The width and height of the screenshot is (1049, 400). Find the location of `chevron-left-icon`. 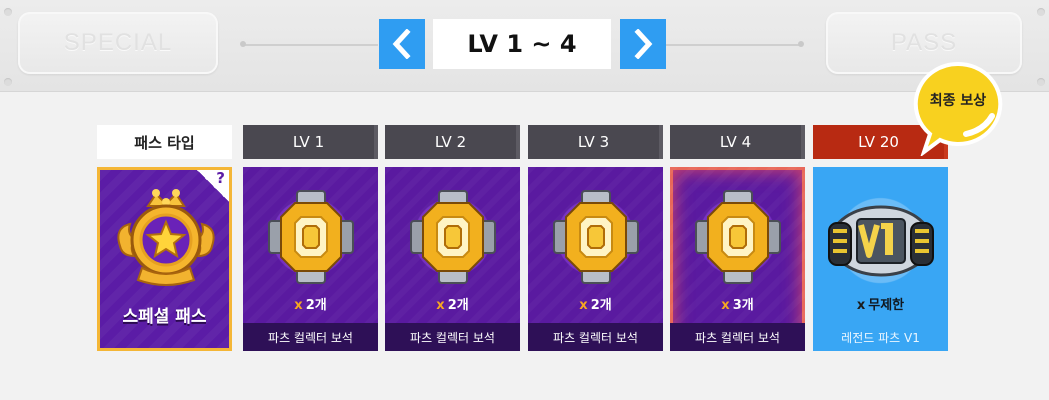

chevron-left-icon is located at coordinates (401, 44).